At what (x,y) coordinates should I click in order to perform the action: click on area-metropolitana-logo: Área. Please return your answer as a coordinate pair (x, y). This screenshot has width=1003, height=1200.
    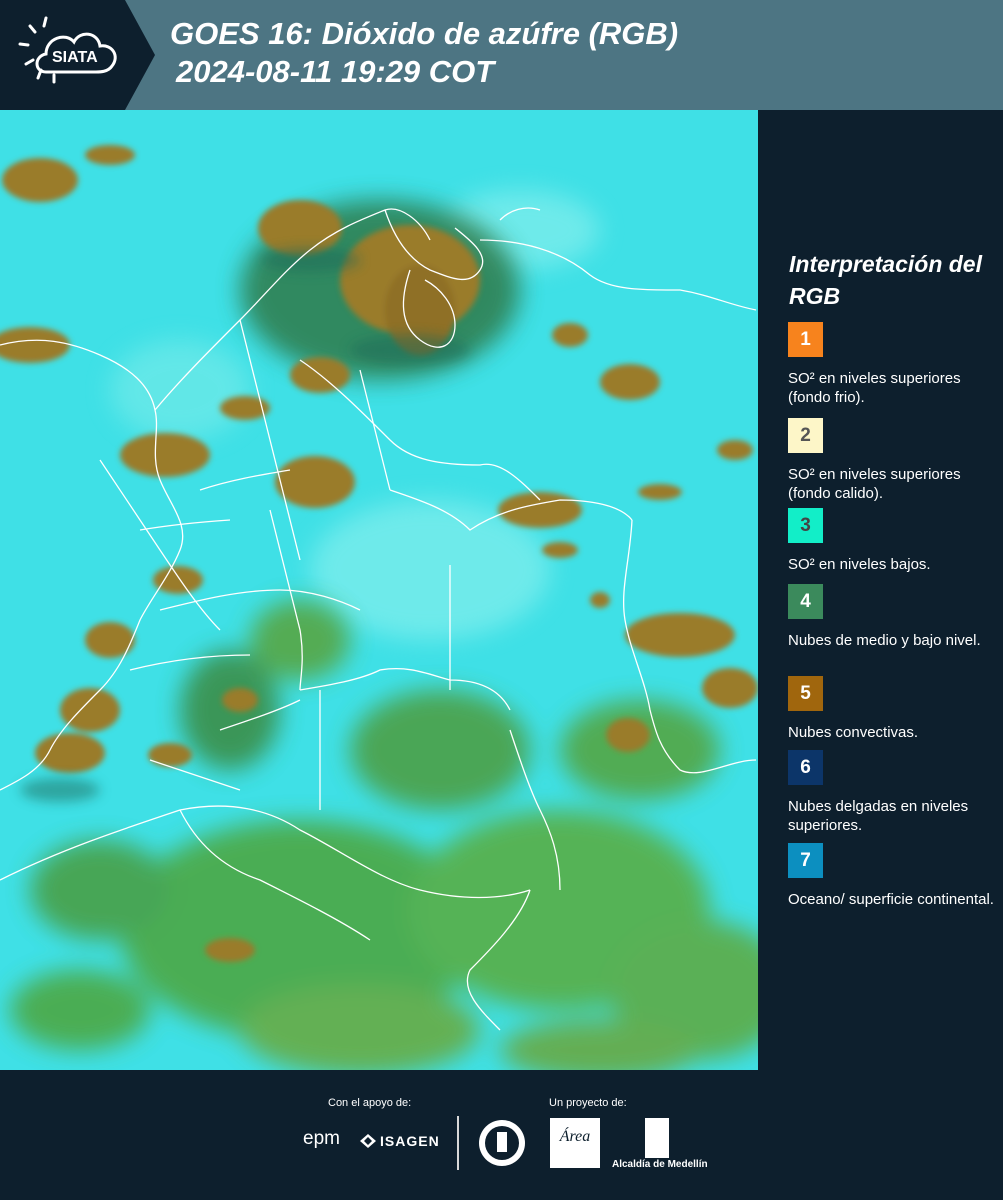
    Looking at the image, I should click on (575, 1143).